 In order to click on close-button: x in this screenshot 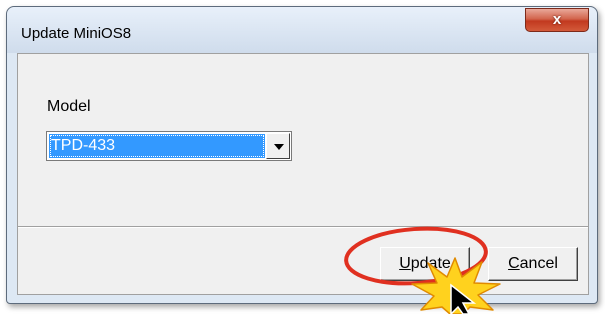, I will do `click(557, 20)`.